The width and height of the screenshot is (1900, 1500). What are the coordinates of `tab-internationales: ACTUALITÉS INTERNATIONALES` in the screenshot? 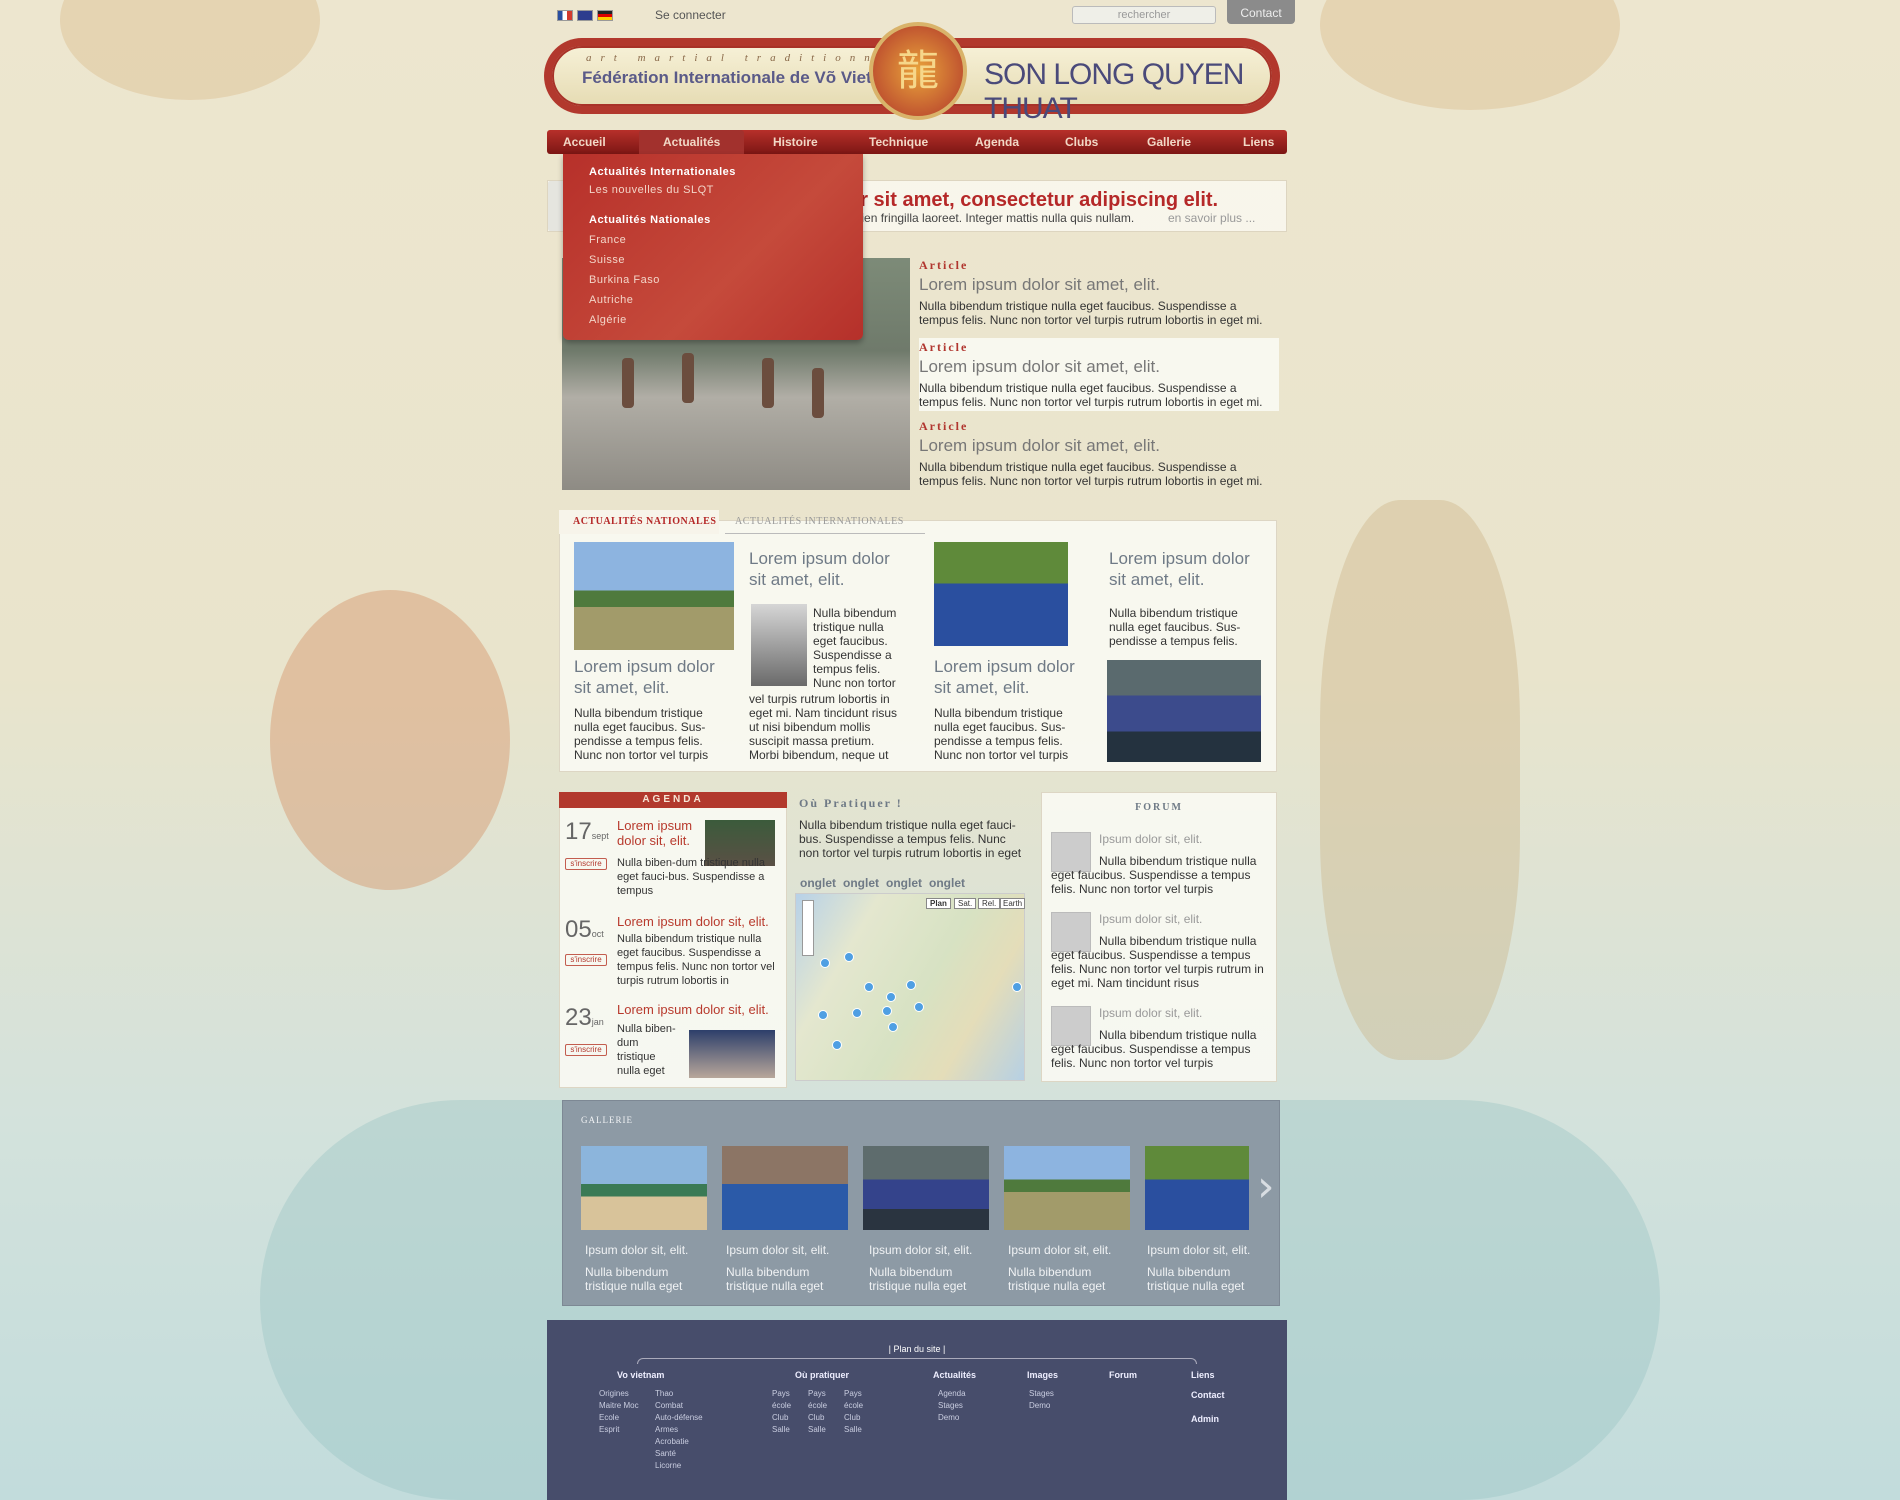 It's located at (825, 522).